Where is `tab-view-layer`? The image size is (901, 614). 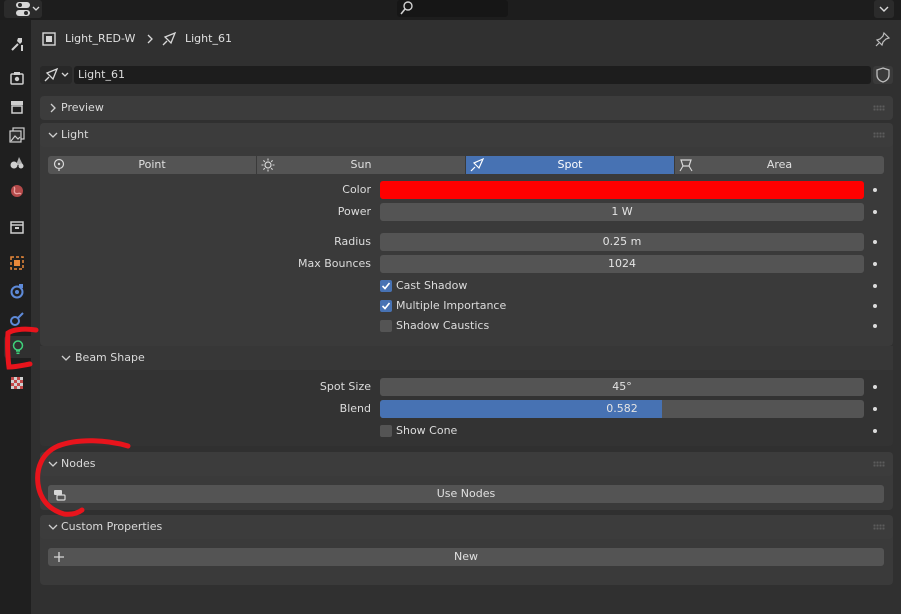 tab-view-layer is located at coordinates (17, 135).